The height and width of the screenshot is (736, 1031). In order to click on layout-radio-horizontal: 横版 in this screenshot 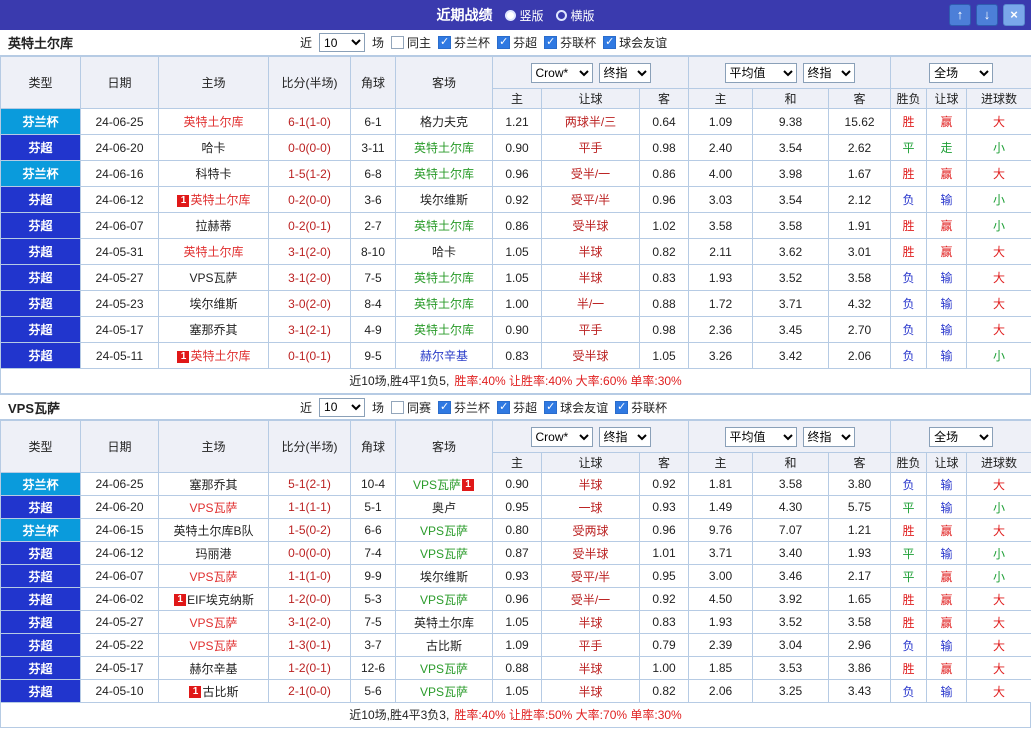, I will do `click(575, 15)`.